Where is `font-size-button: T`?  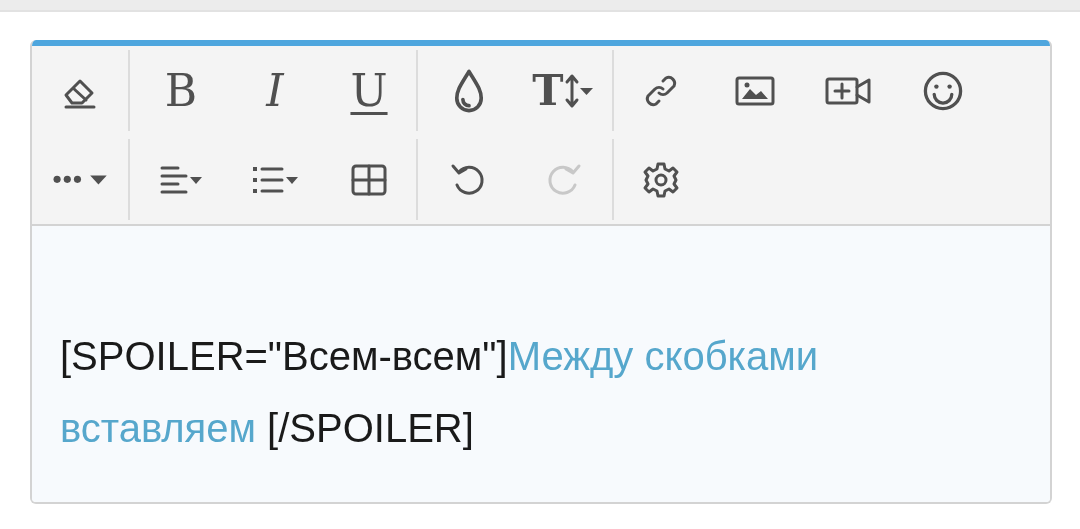
font-size-button: T is located at coordinates (563, 90).